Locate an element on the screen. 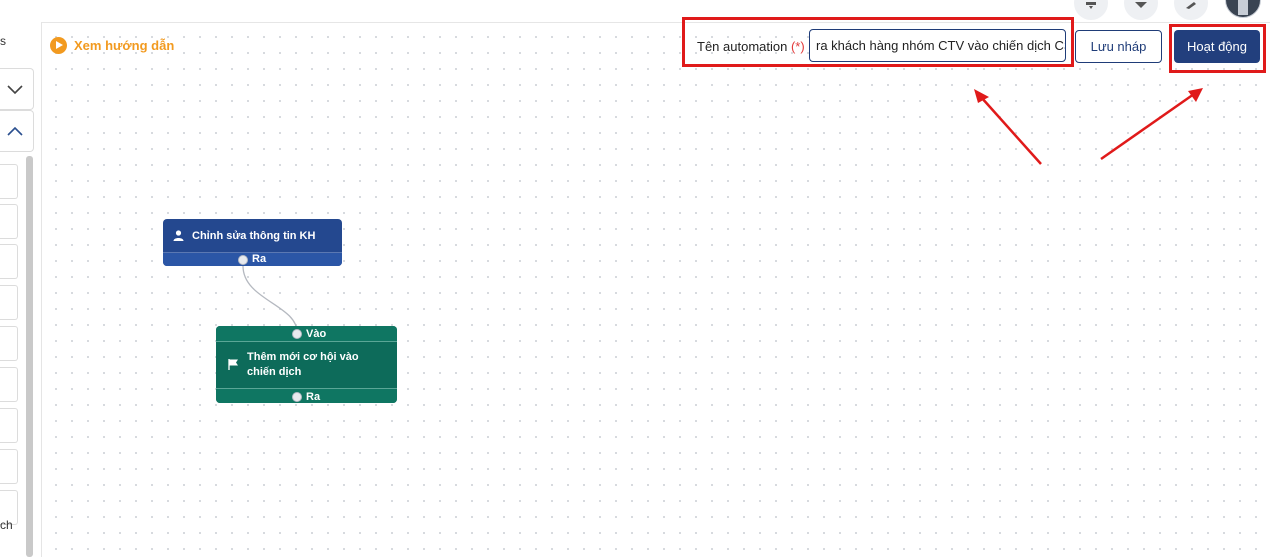 This screenshot has height=557, width=1270. user-avatar is located at coordinates (1243, 9).